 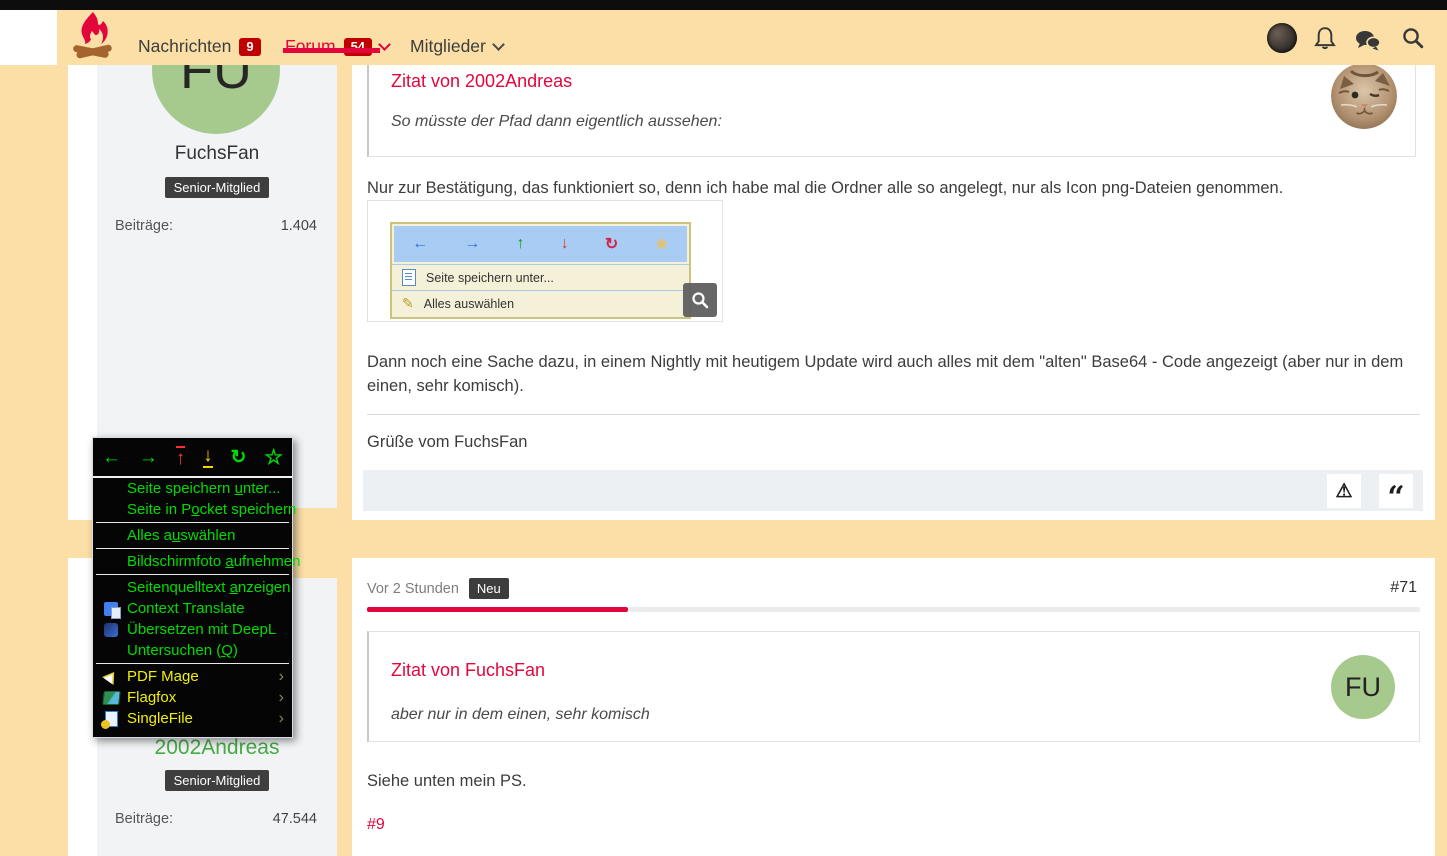 What do you see at coordinates (409, 277) in the screenshot?
I see `document-icon` at bounding box center [409, 277].